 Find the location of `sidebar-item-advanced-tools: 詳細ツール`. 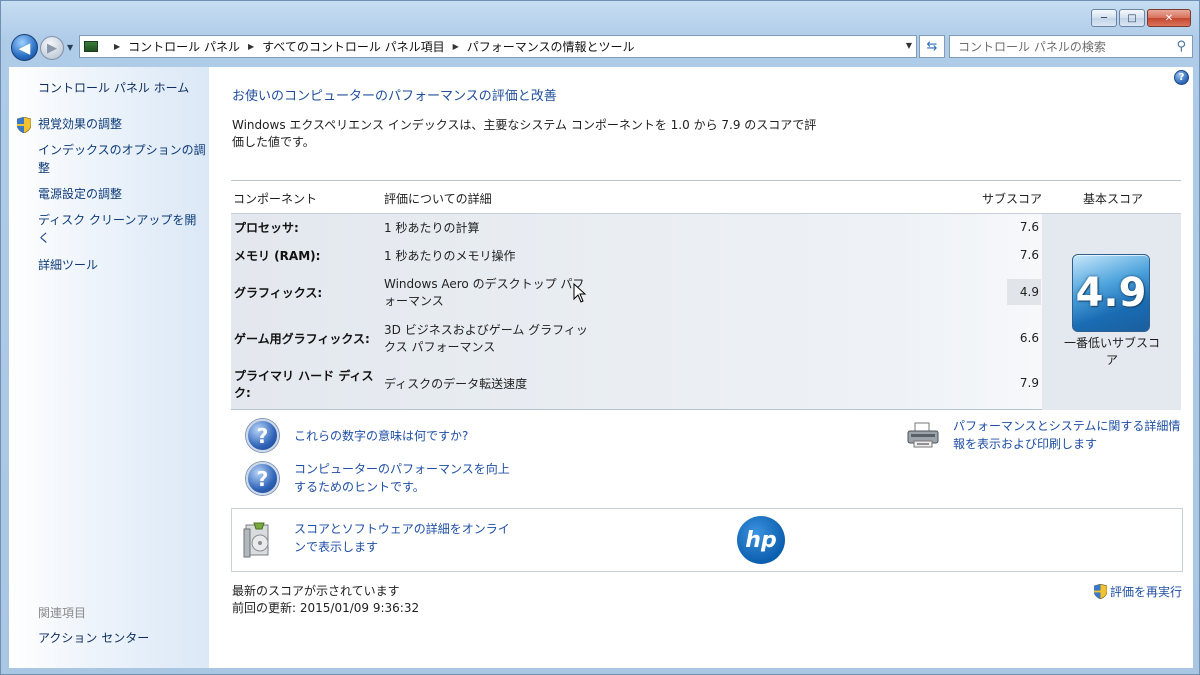

sidebar-item-advanced-tools: 詳細ツール is located at coordinates (122, 265).